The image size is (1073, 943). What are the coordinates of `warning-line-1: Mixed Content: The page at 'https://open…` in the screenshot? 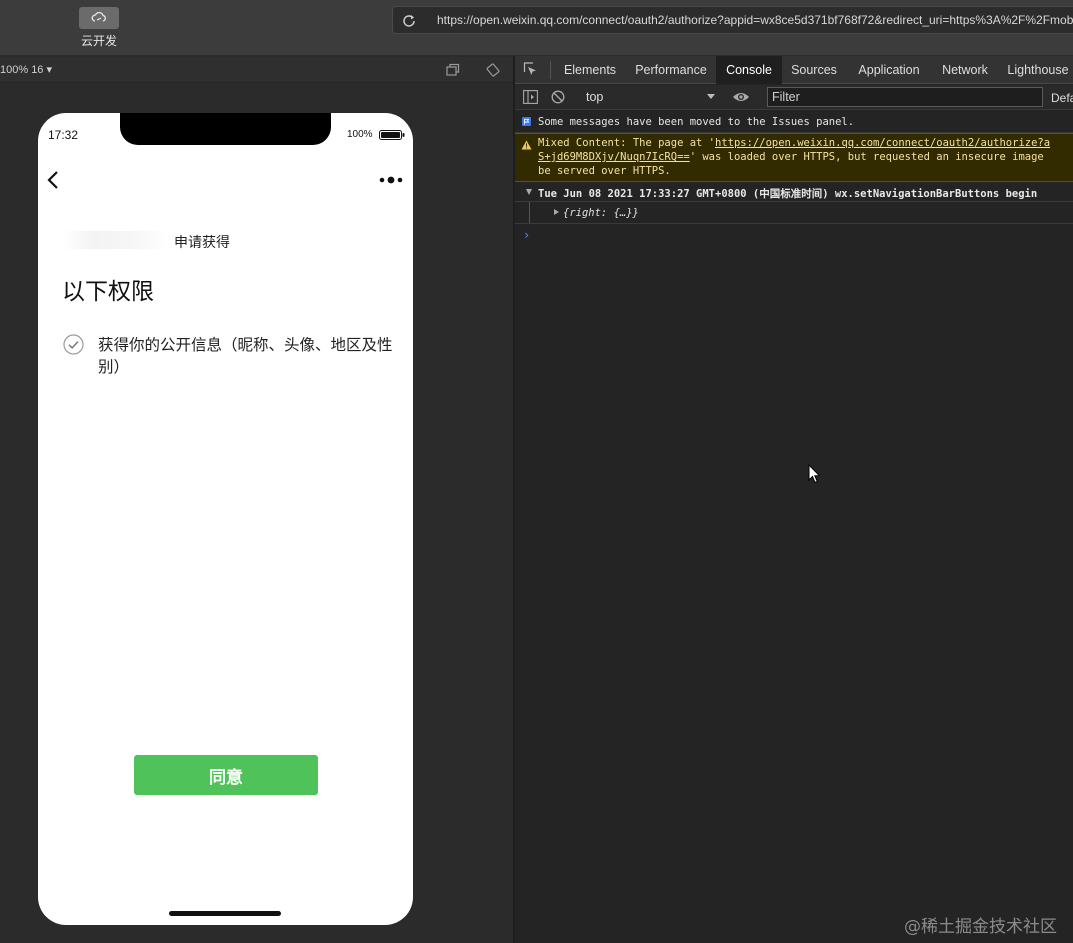 It's located at (794, 143).